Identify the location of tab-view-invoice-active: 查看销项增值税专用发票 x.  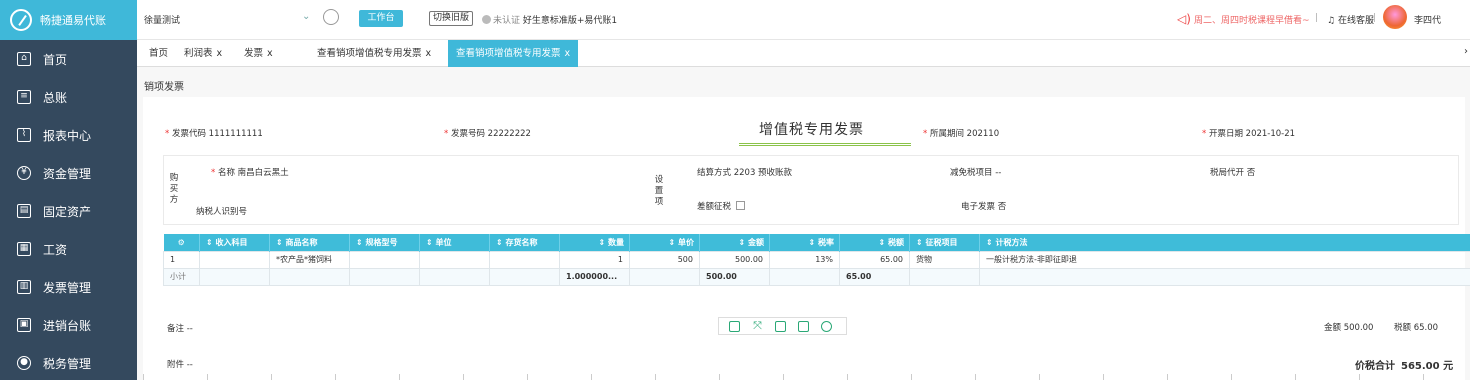
(513, 53).